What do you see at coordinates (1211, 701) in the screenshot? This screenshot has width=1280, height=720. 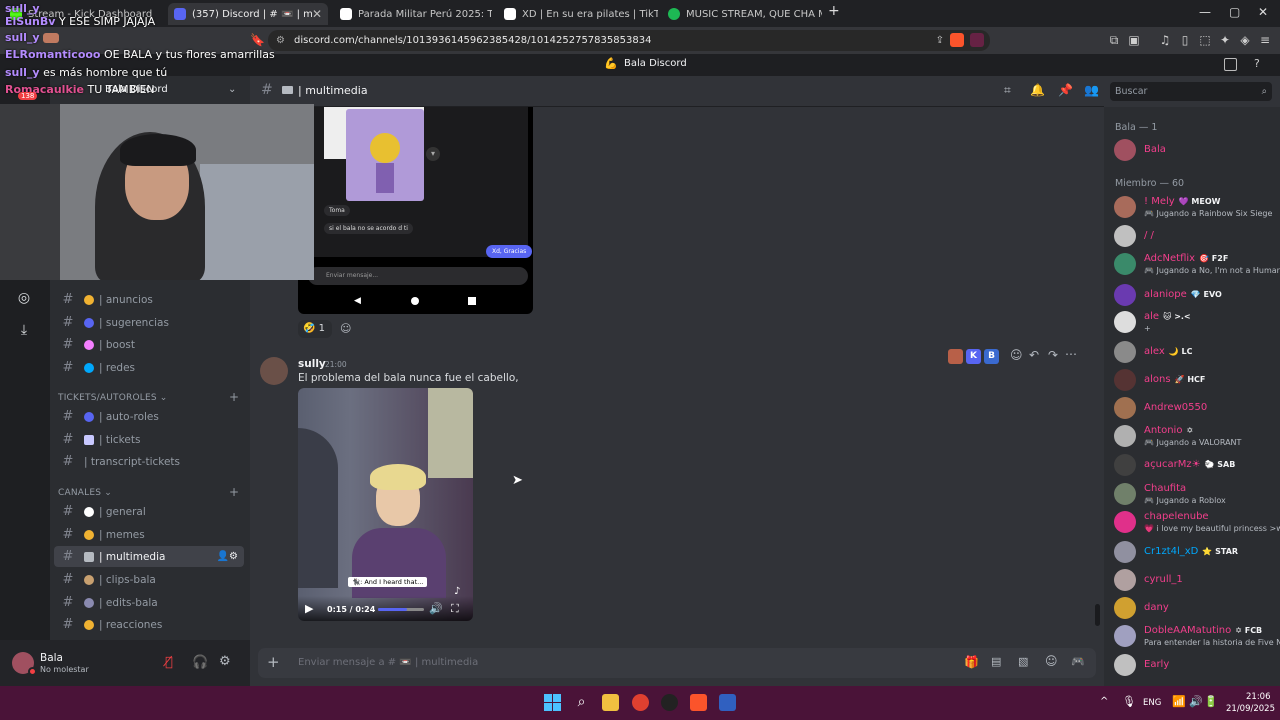 I see `battery-icon: 🔋` at bounding box center [1211, 701].